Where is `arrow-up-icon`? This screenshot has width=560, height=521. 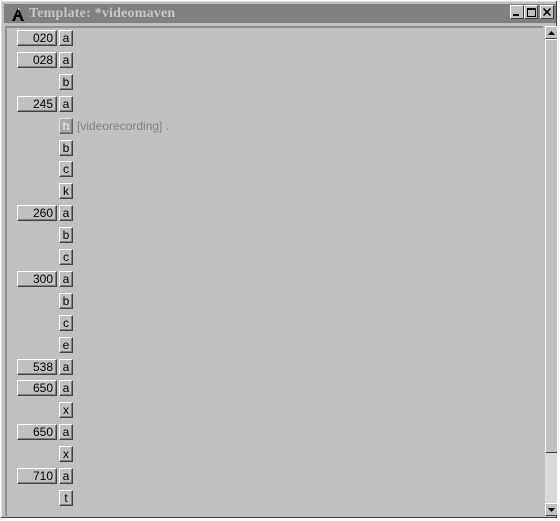
arrow-up-icon is located at coordinates (551, 32).